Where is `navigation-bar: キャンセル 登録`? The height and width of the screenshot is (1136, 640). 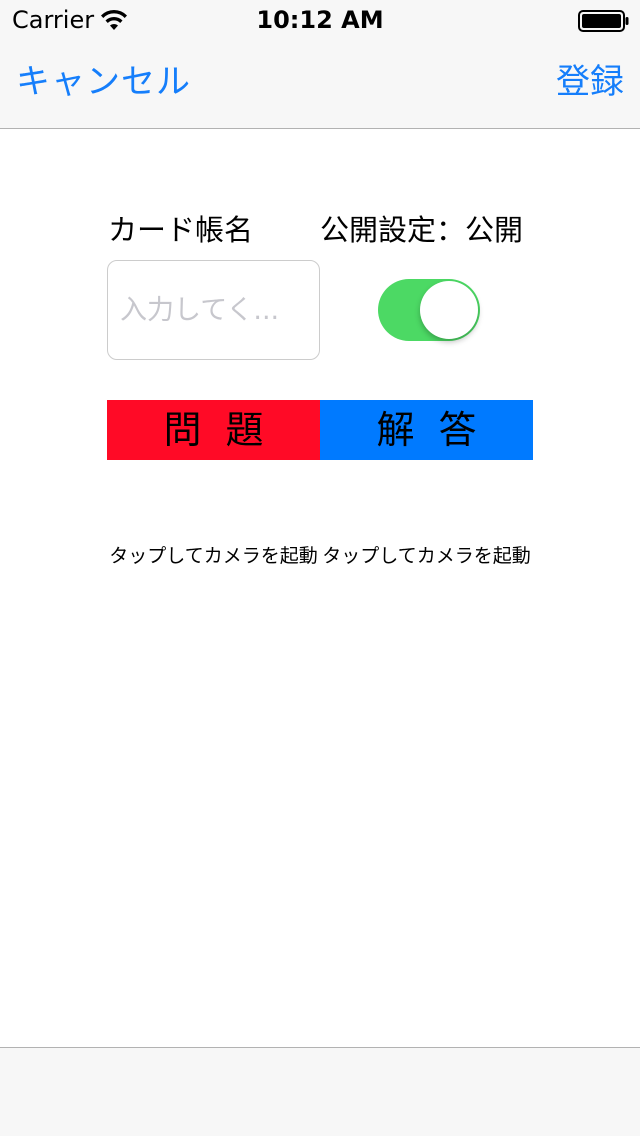
navigation-bar: キャンセル 登録 is located at coordinates (320, 84).